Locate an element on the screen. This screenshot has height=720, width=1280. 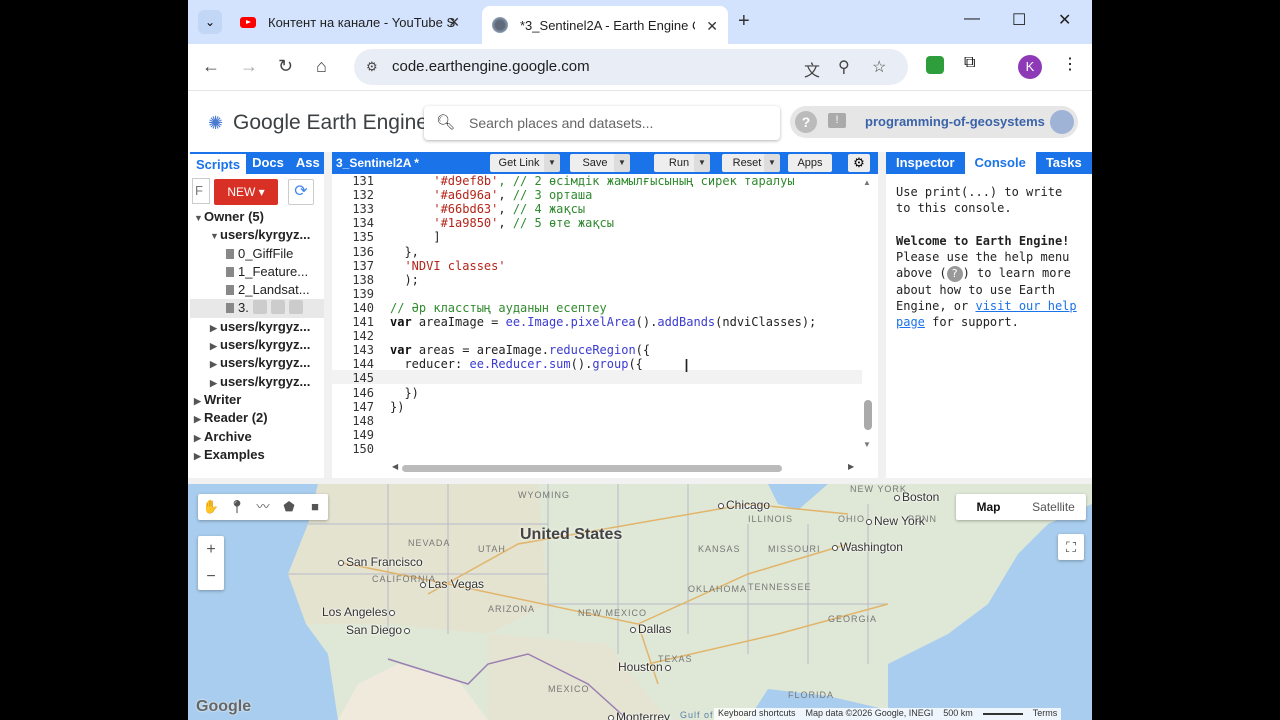
tree-item: ▶ Writer is located at coordinates (257, 400).